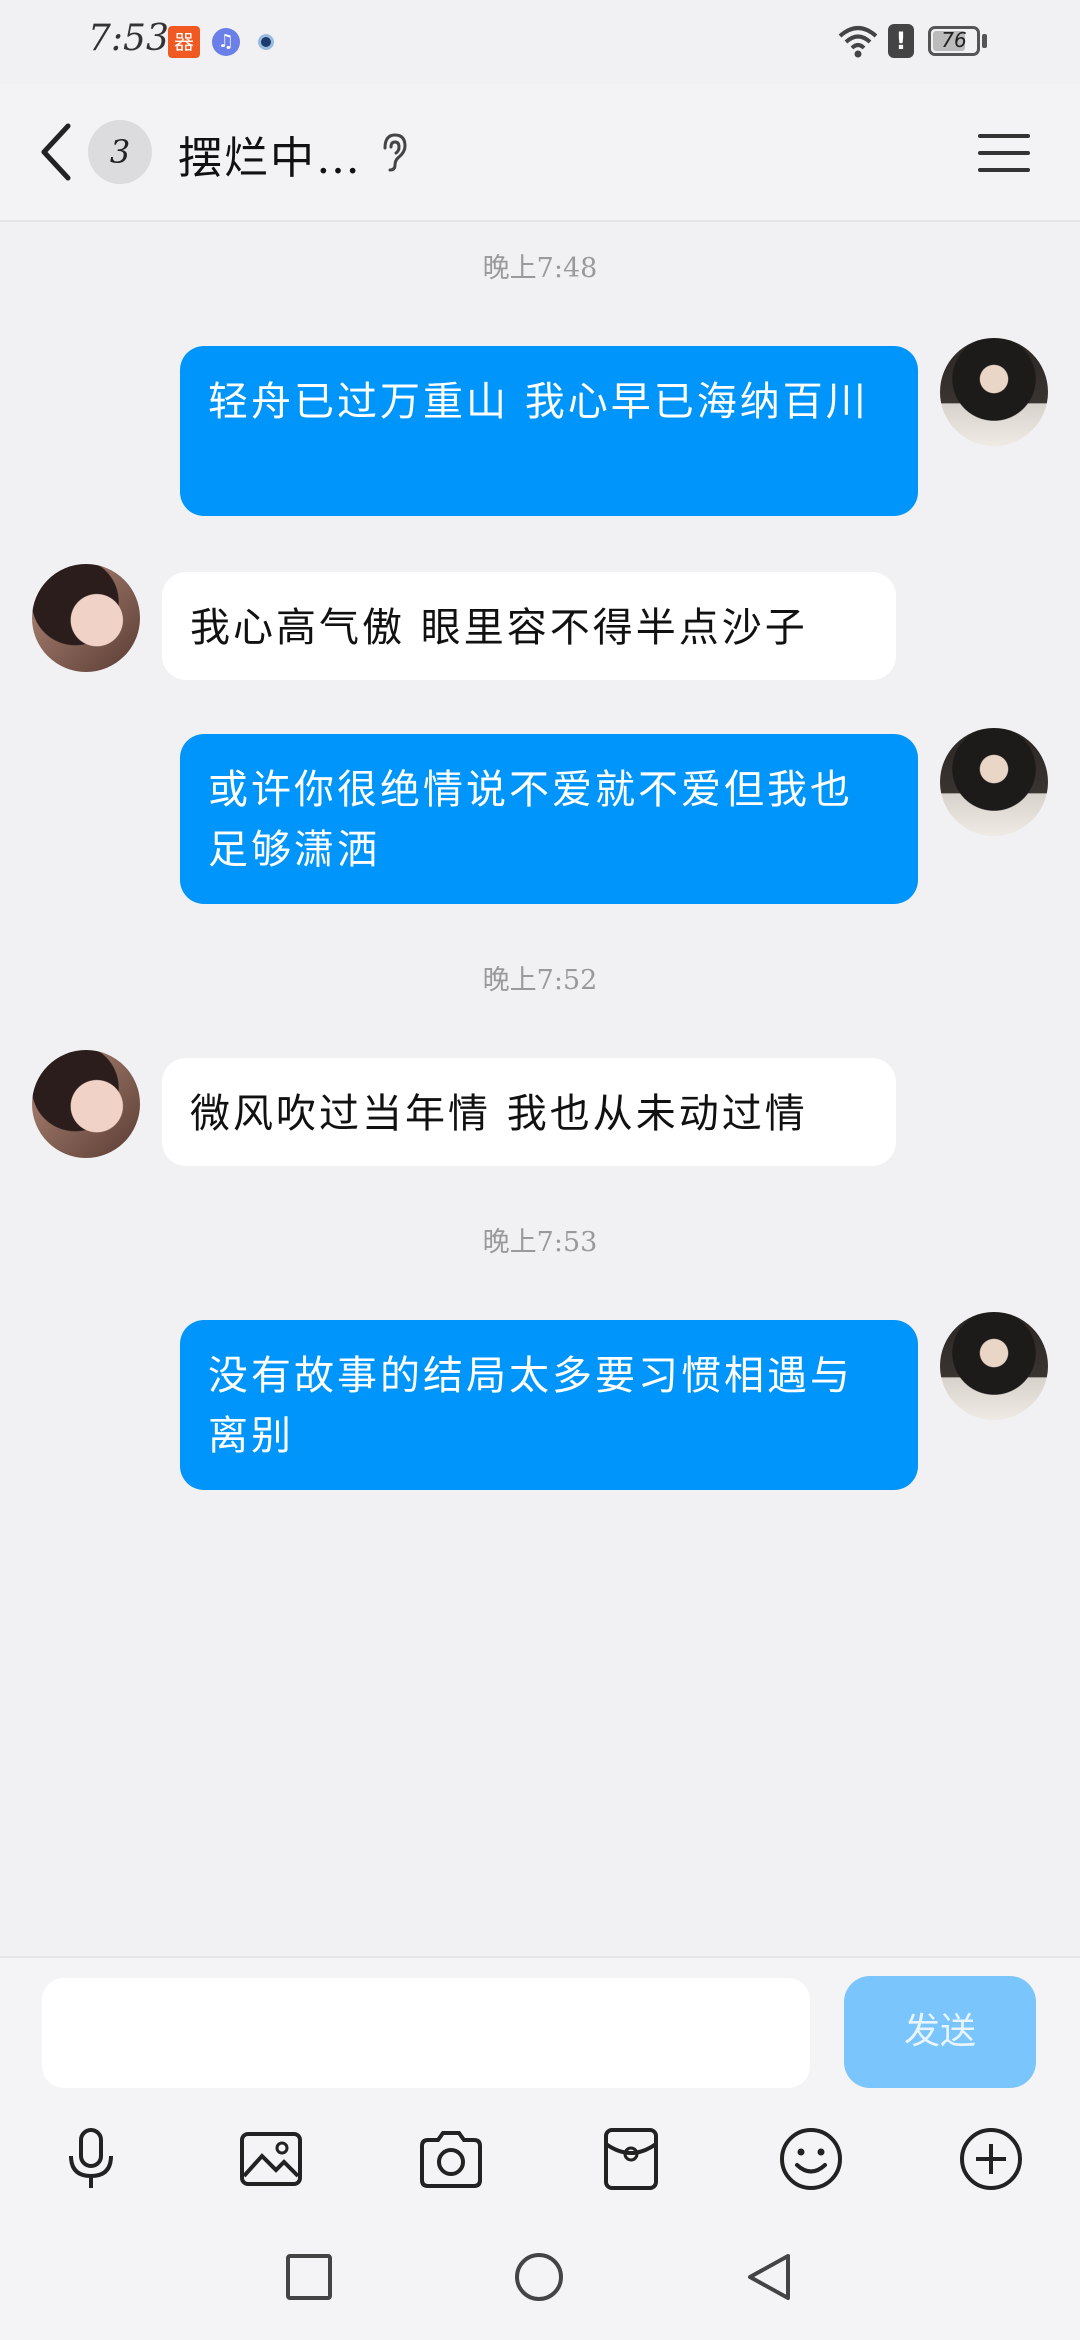 The width and height of the screenshot is (1080, 2340). I want to click on camera-icon, so click(451, 2159).